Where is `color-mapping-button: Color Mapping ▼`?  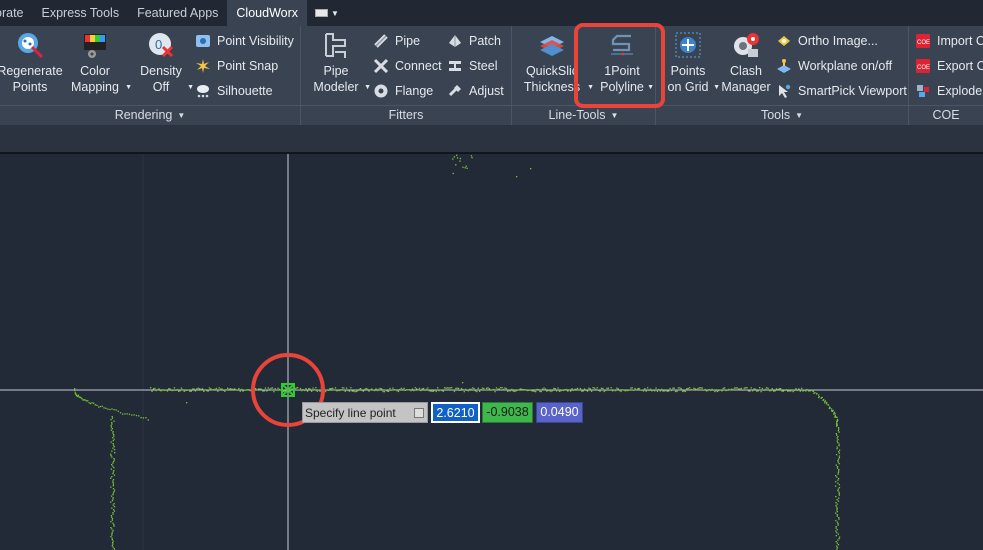
color-mapping-button: Color Mapping ▼ is located at coordinates (99, 62).